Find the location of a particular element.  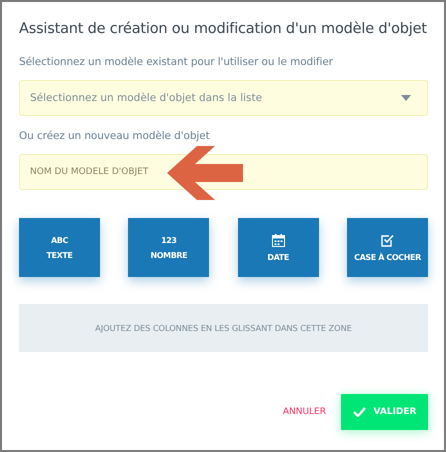

field-type-button: 123 NOMBRE is located at coordinates (169, 247).